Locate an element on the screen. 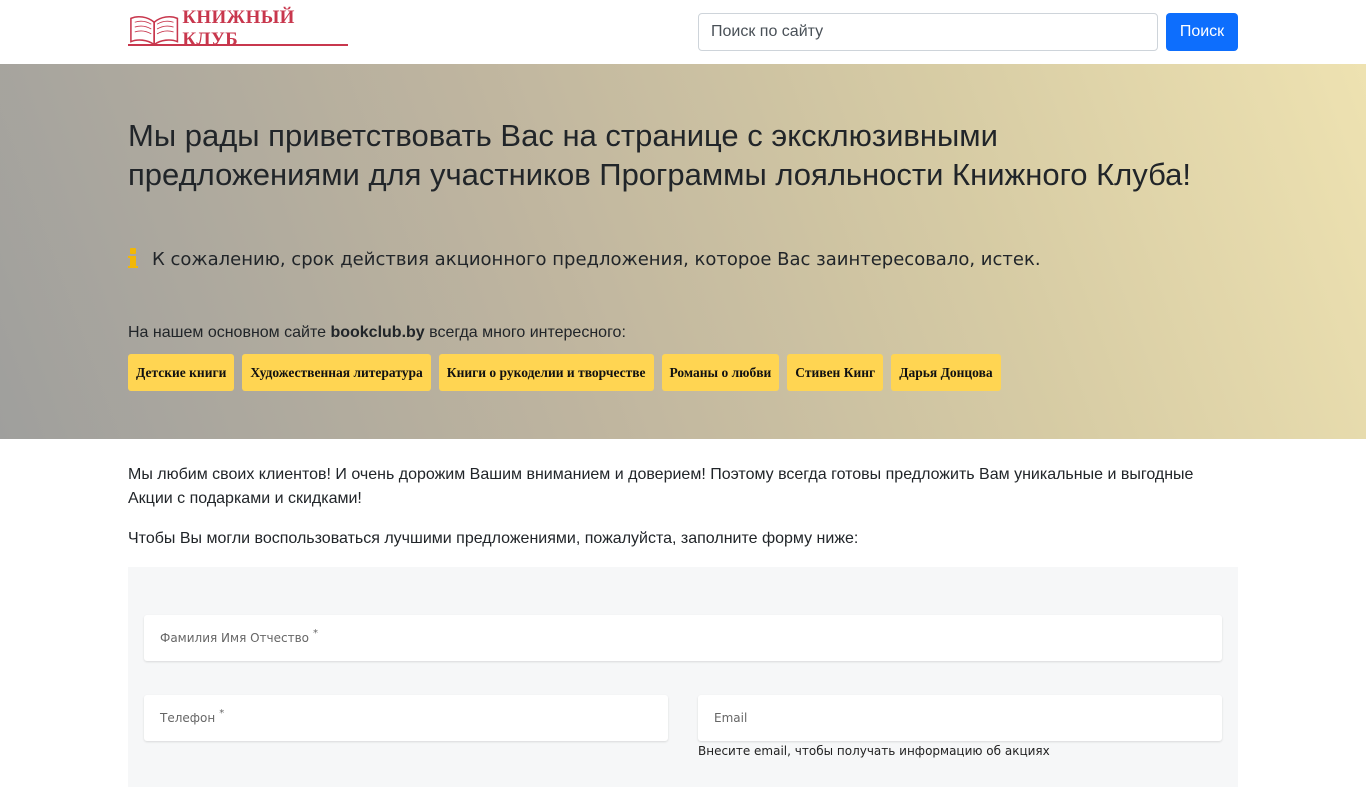 The image size is (1366, 787). fio-label: Фамилия Имя Отчество is located at coordinates (235, 638).